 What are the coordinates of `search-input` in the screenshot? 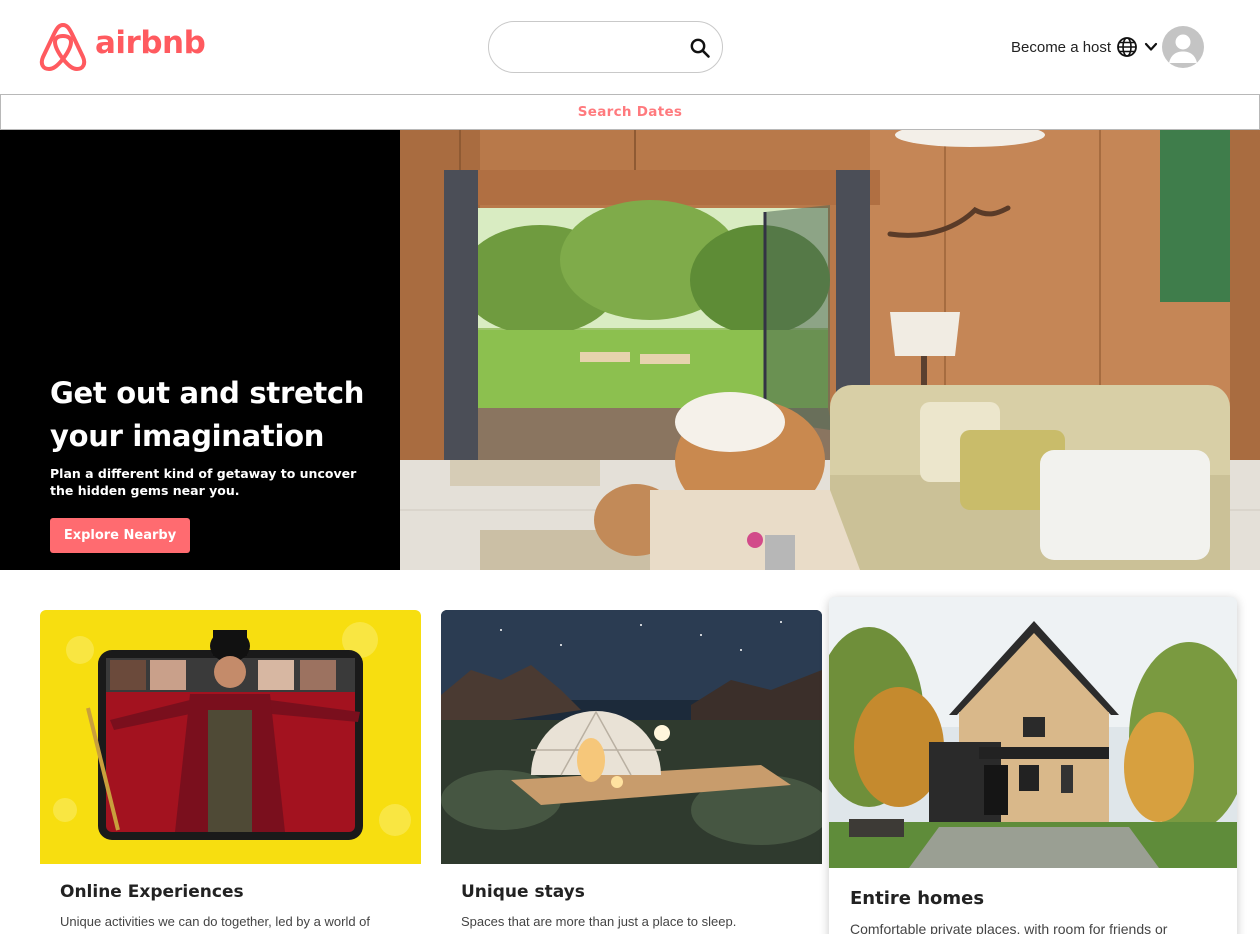 It's located at (594, 48).